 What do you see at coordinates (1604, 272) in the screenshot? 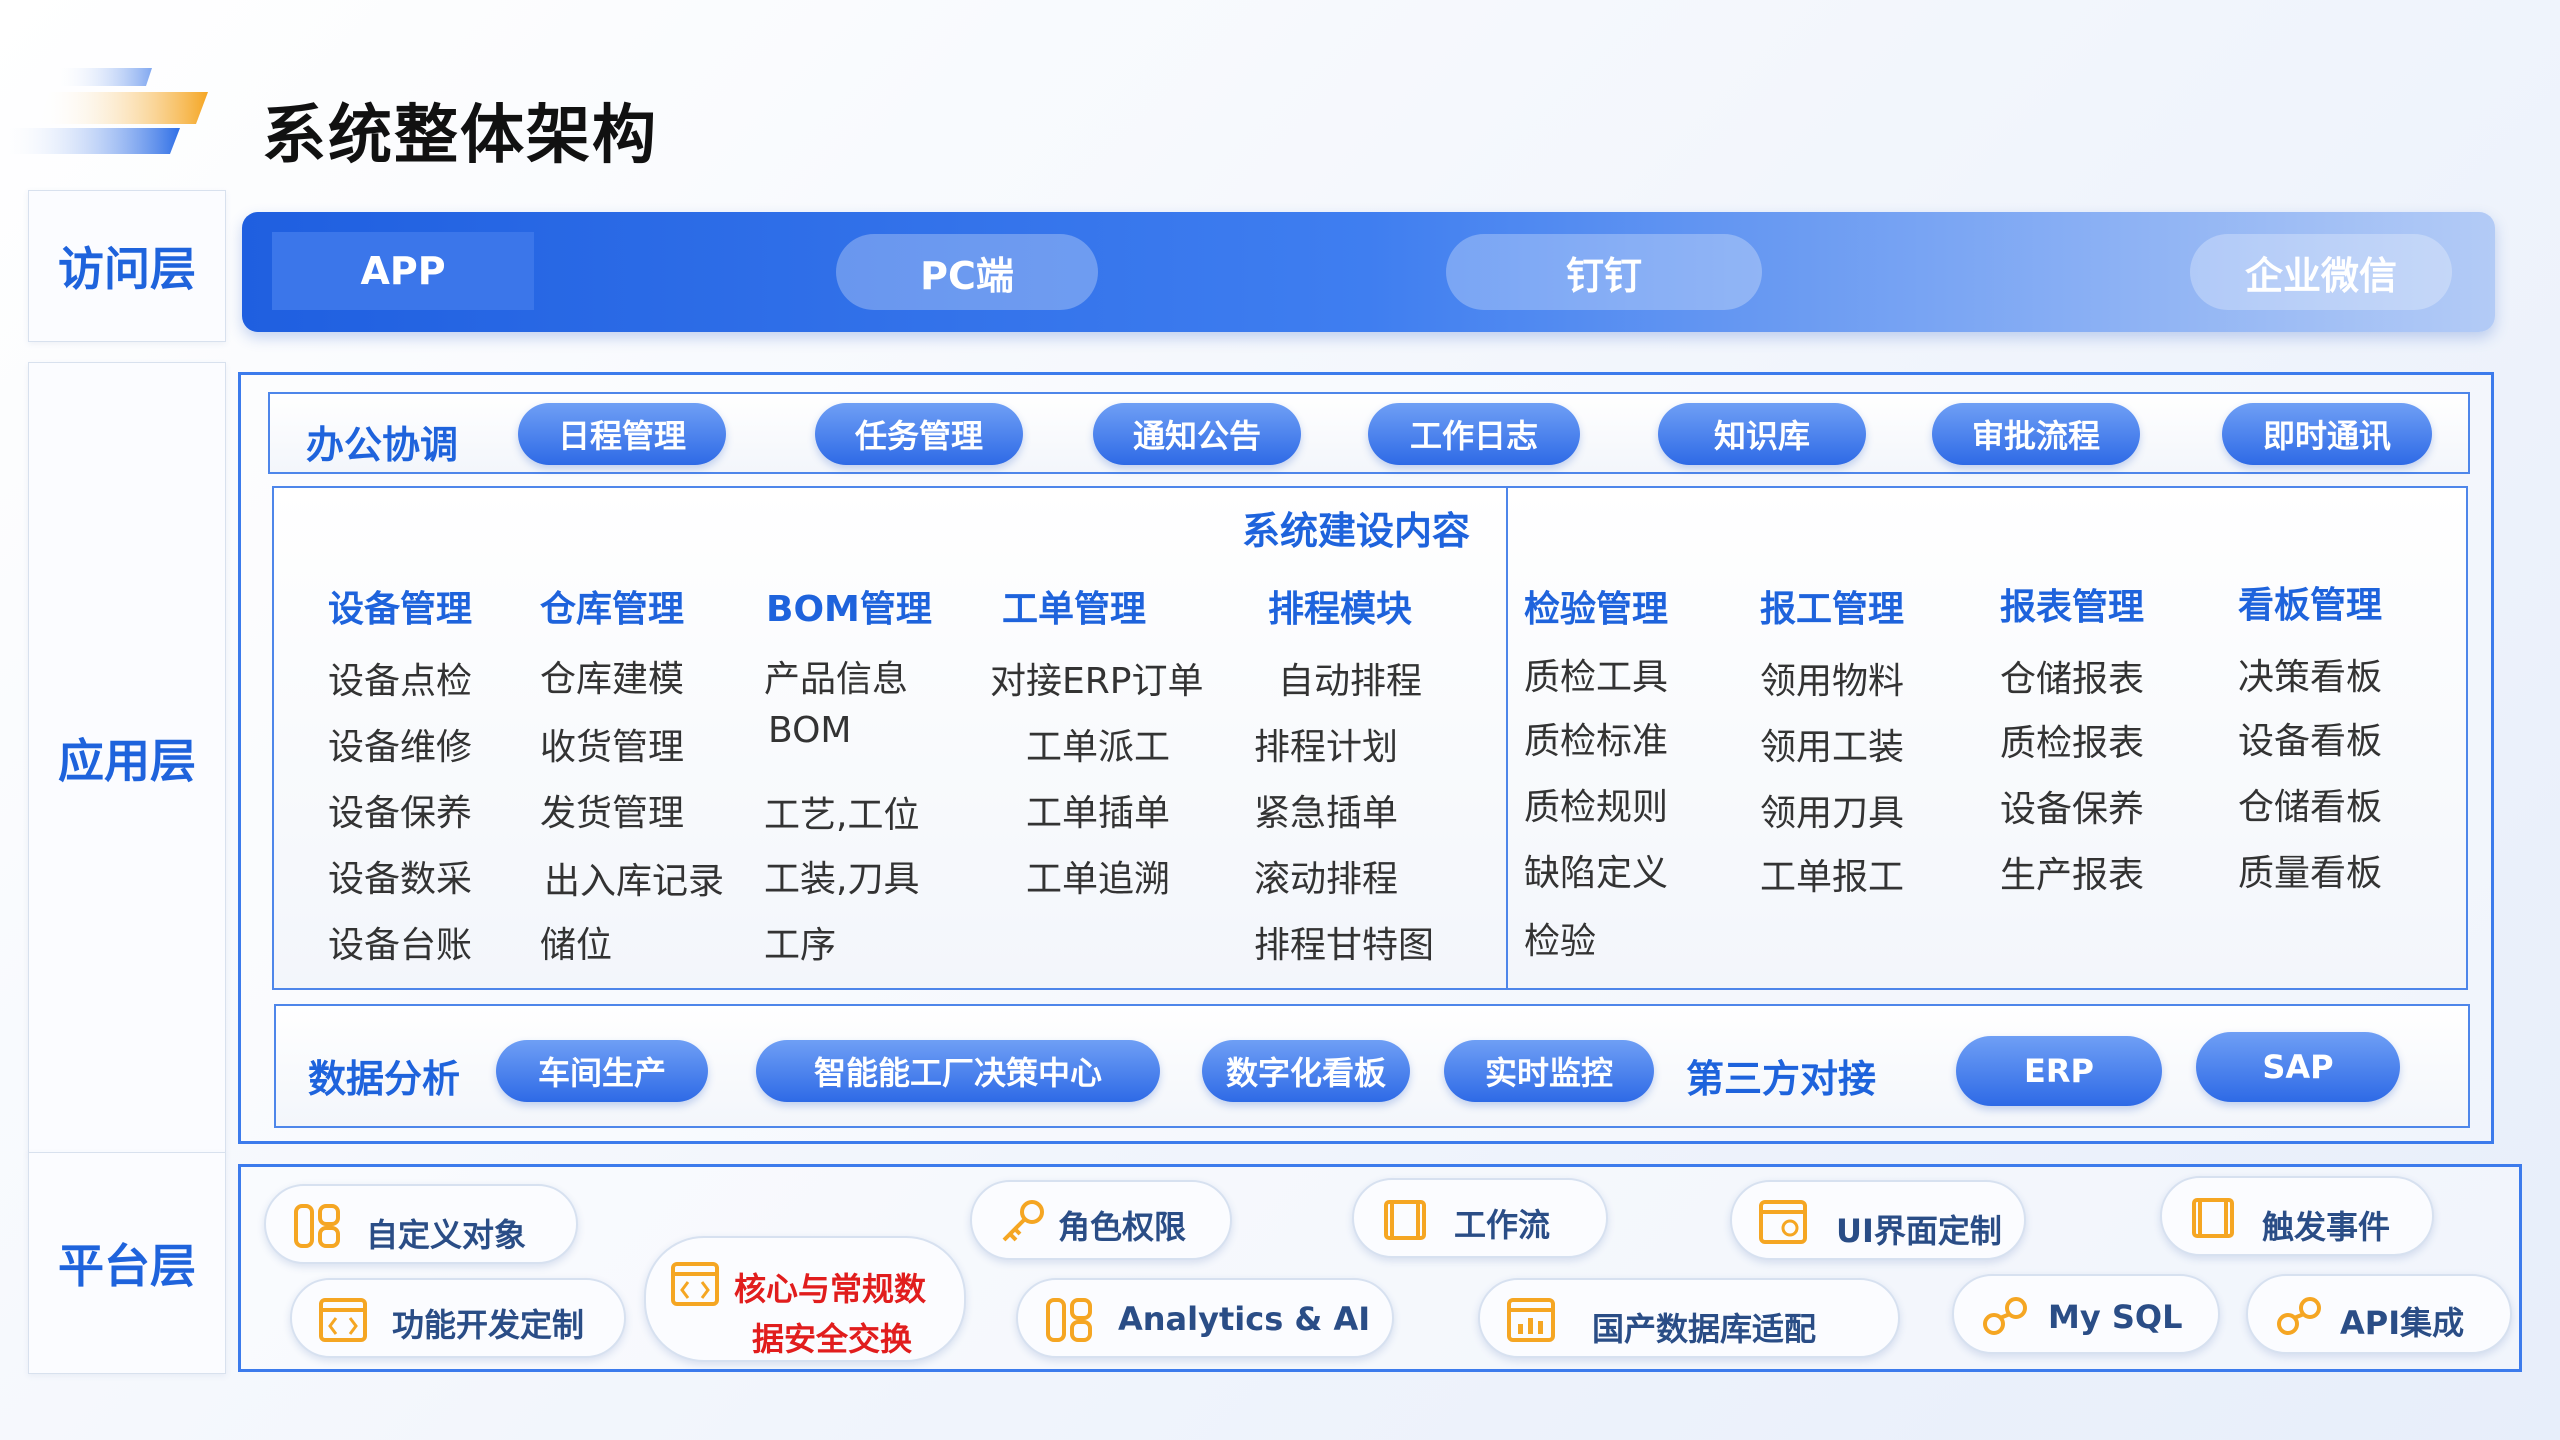
I see `access-item-dingtalk: 钉钉` at bounding box center [1604, 272].